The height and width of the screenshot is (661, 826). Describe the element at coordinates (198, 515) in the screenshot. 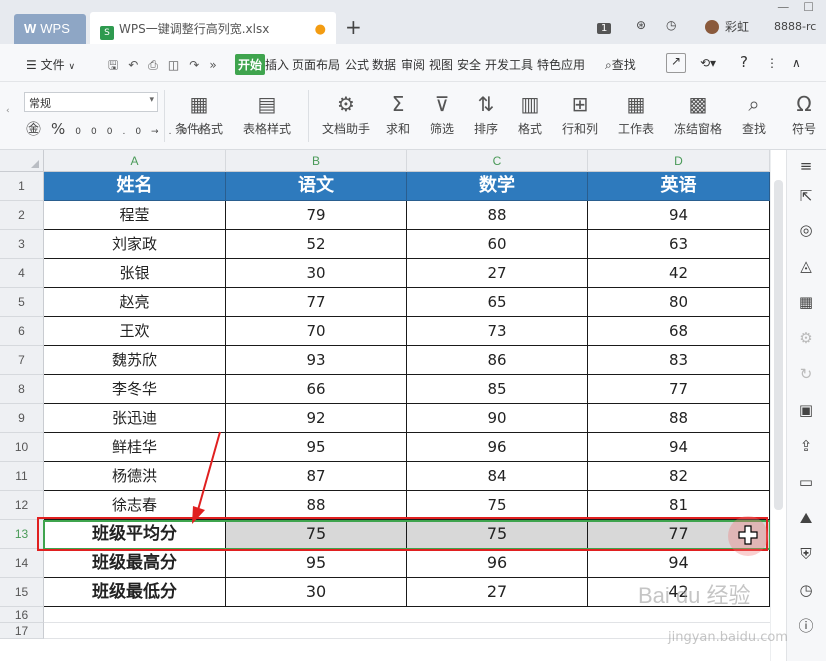

I see `arrow-head-icon` at that location.